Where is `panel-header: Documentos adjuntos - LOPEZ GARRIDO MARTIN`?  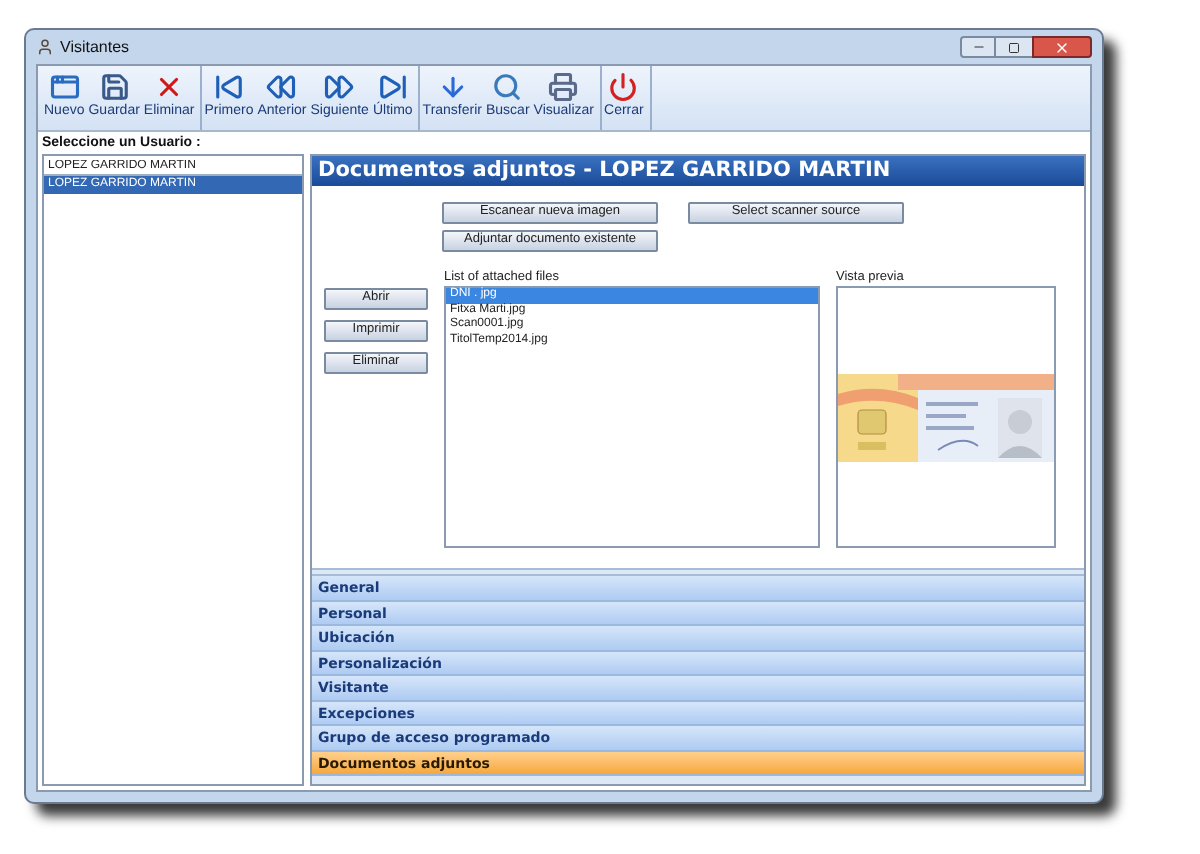 panel-header: Documentos adjuntos - LOPEZ GARRIDO MARTIN is located at coordinates (698, 171).